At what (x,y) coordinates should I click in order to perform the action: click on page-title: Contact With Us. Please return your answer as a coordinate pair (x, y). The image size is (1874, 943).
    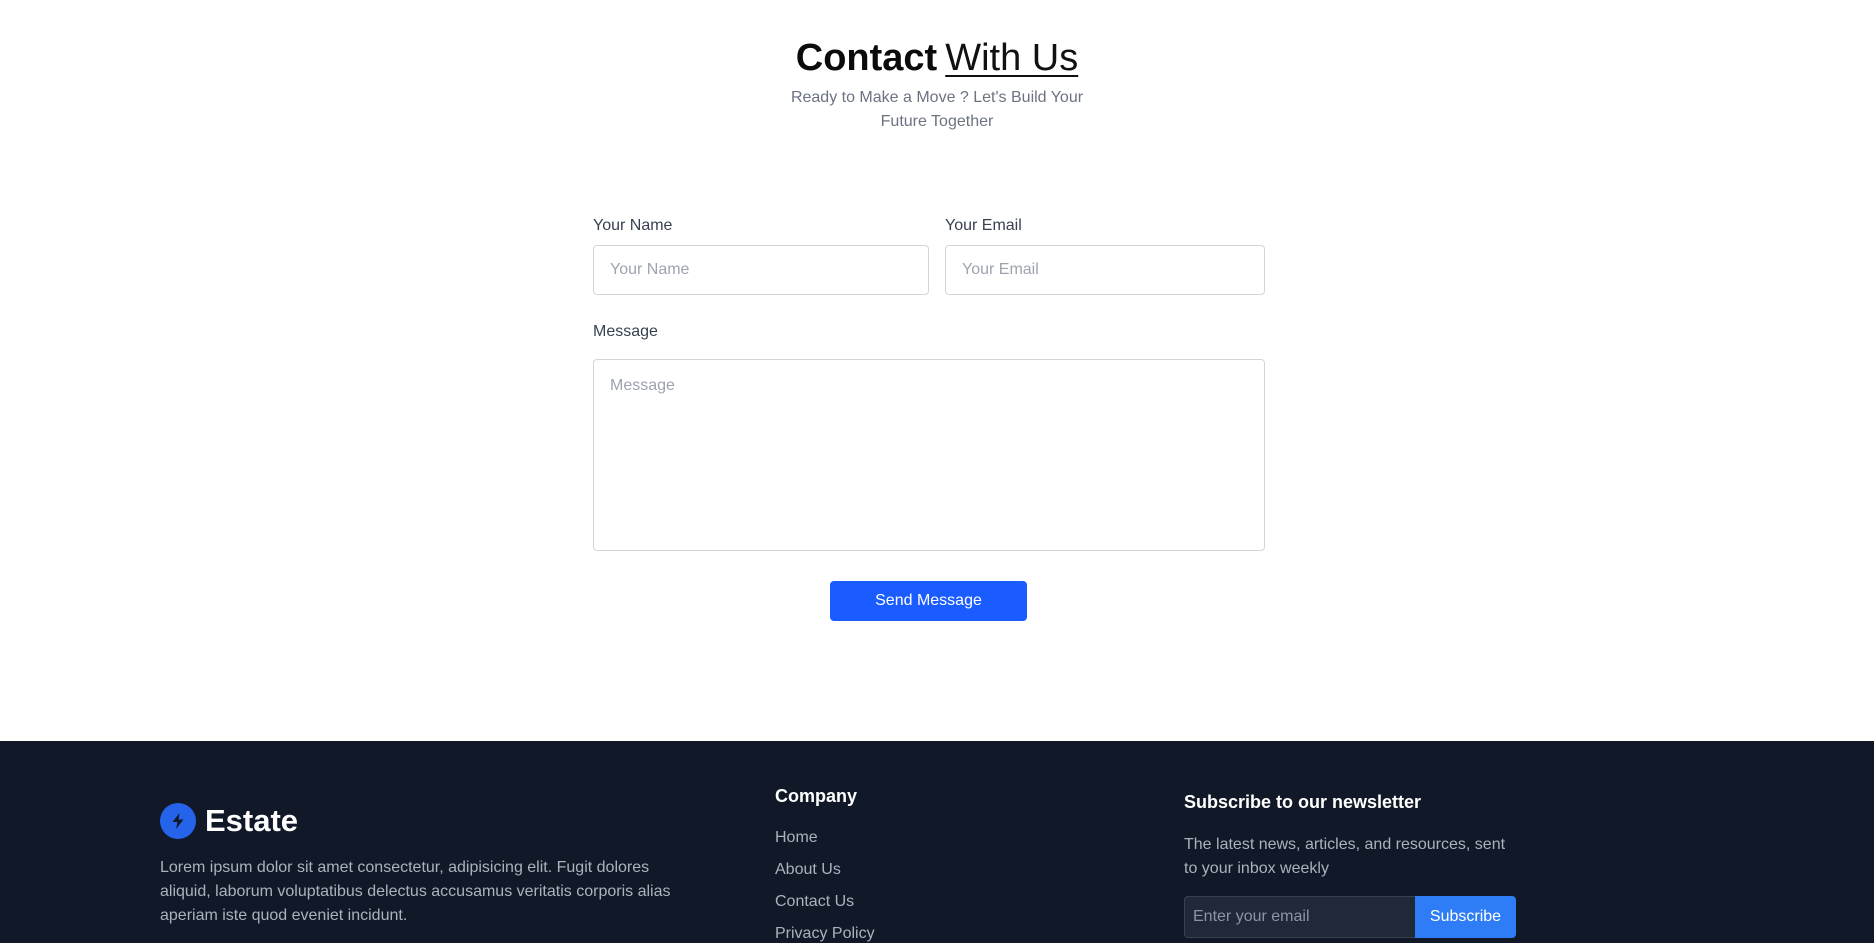
    Looking at the image, I should click on (937, 58).